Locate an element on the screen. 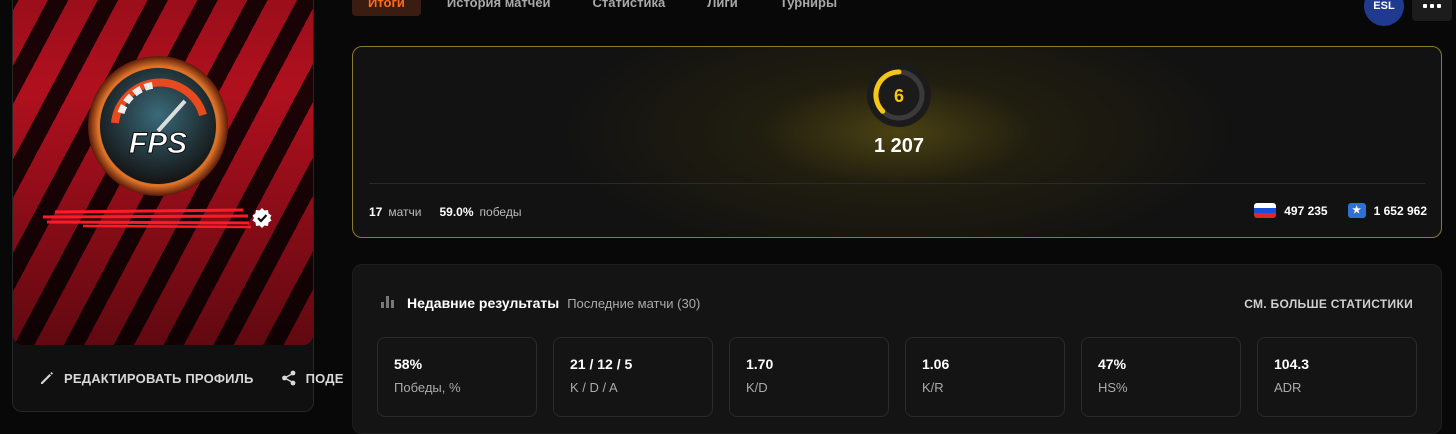 The image size is (1456, 434). stat-winrate: 58% Победы, % is located at coordinates (457, 377).